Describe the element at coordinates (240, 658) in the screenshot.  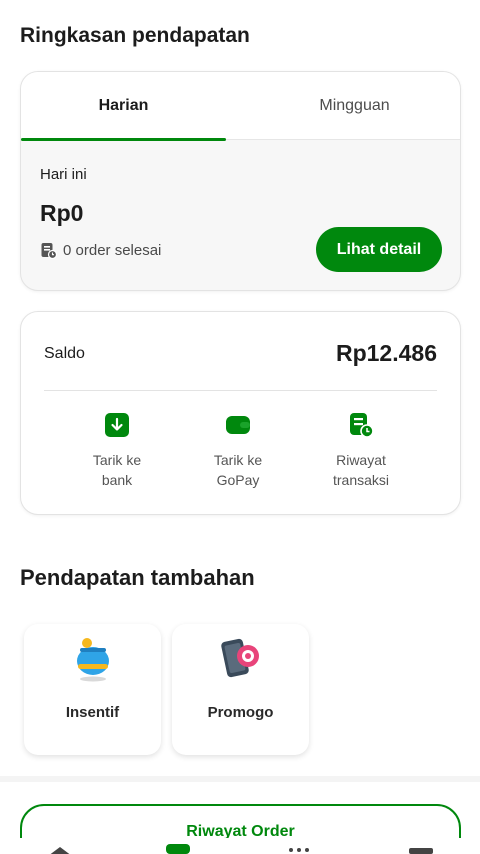
I see `phone-promo-icon` at that location.